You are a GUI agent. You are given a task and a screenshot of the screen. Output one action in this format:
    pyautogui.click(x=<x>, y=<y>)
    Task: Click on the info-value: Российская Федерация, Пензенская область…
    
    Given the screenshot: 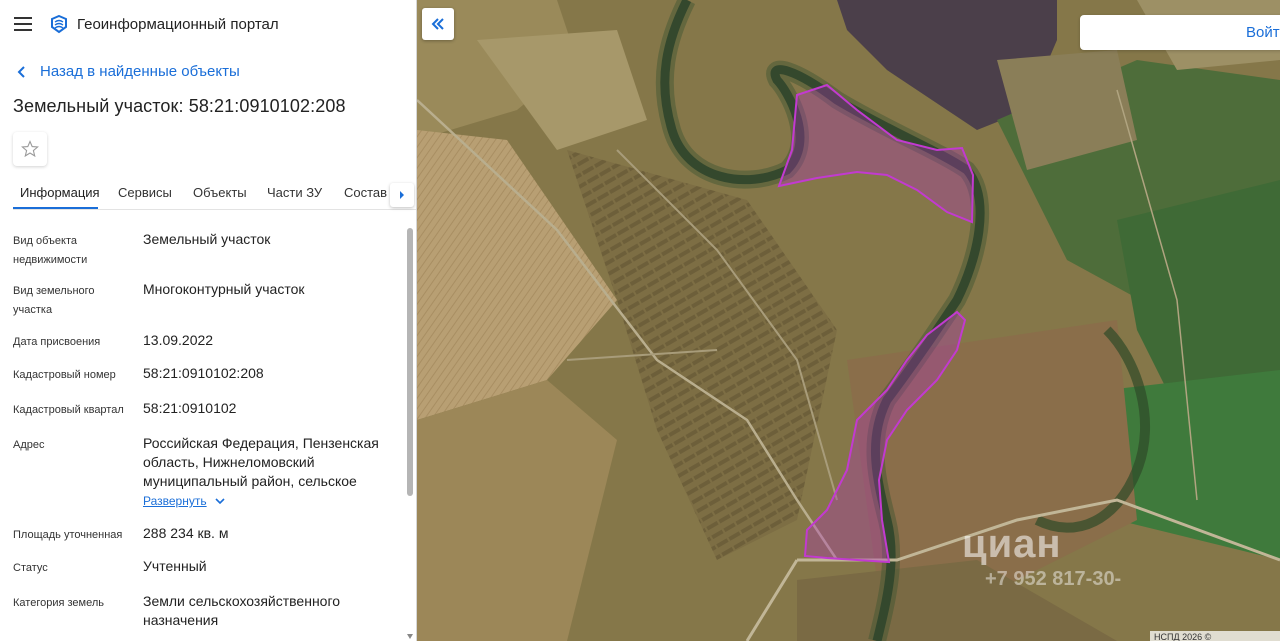 What is the action you would take?
    pyautogui.click(x=261, y=462)
    